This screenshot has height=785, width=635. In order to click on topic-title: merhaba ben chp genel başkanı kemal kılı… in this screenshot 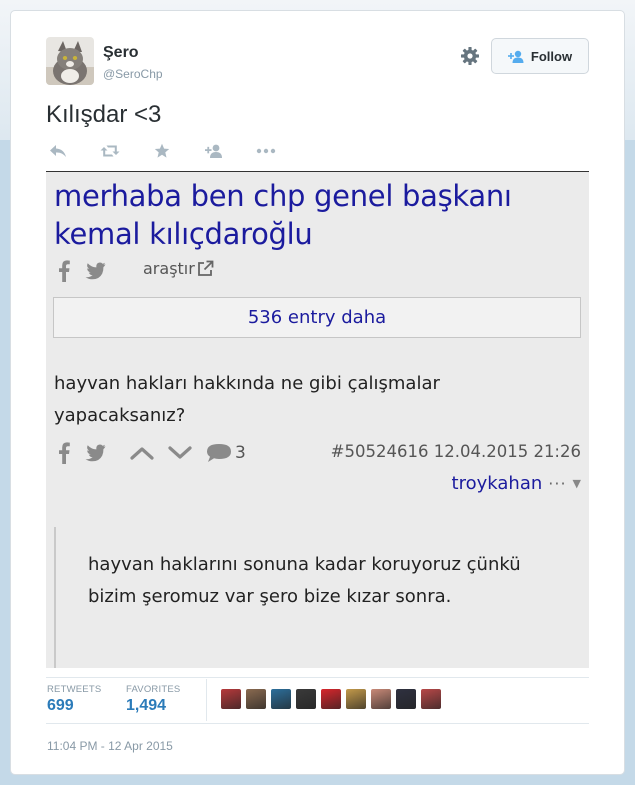, I will do `click(314, 215)`.